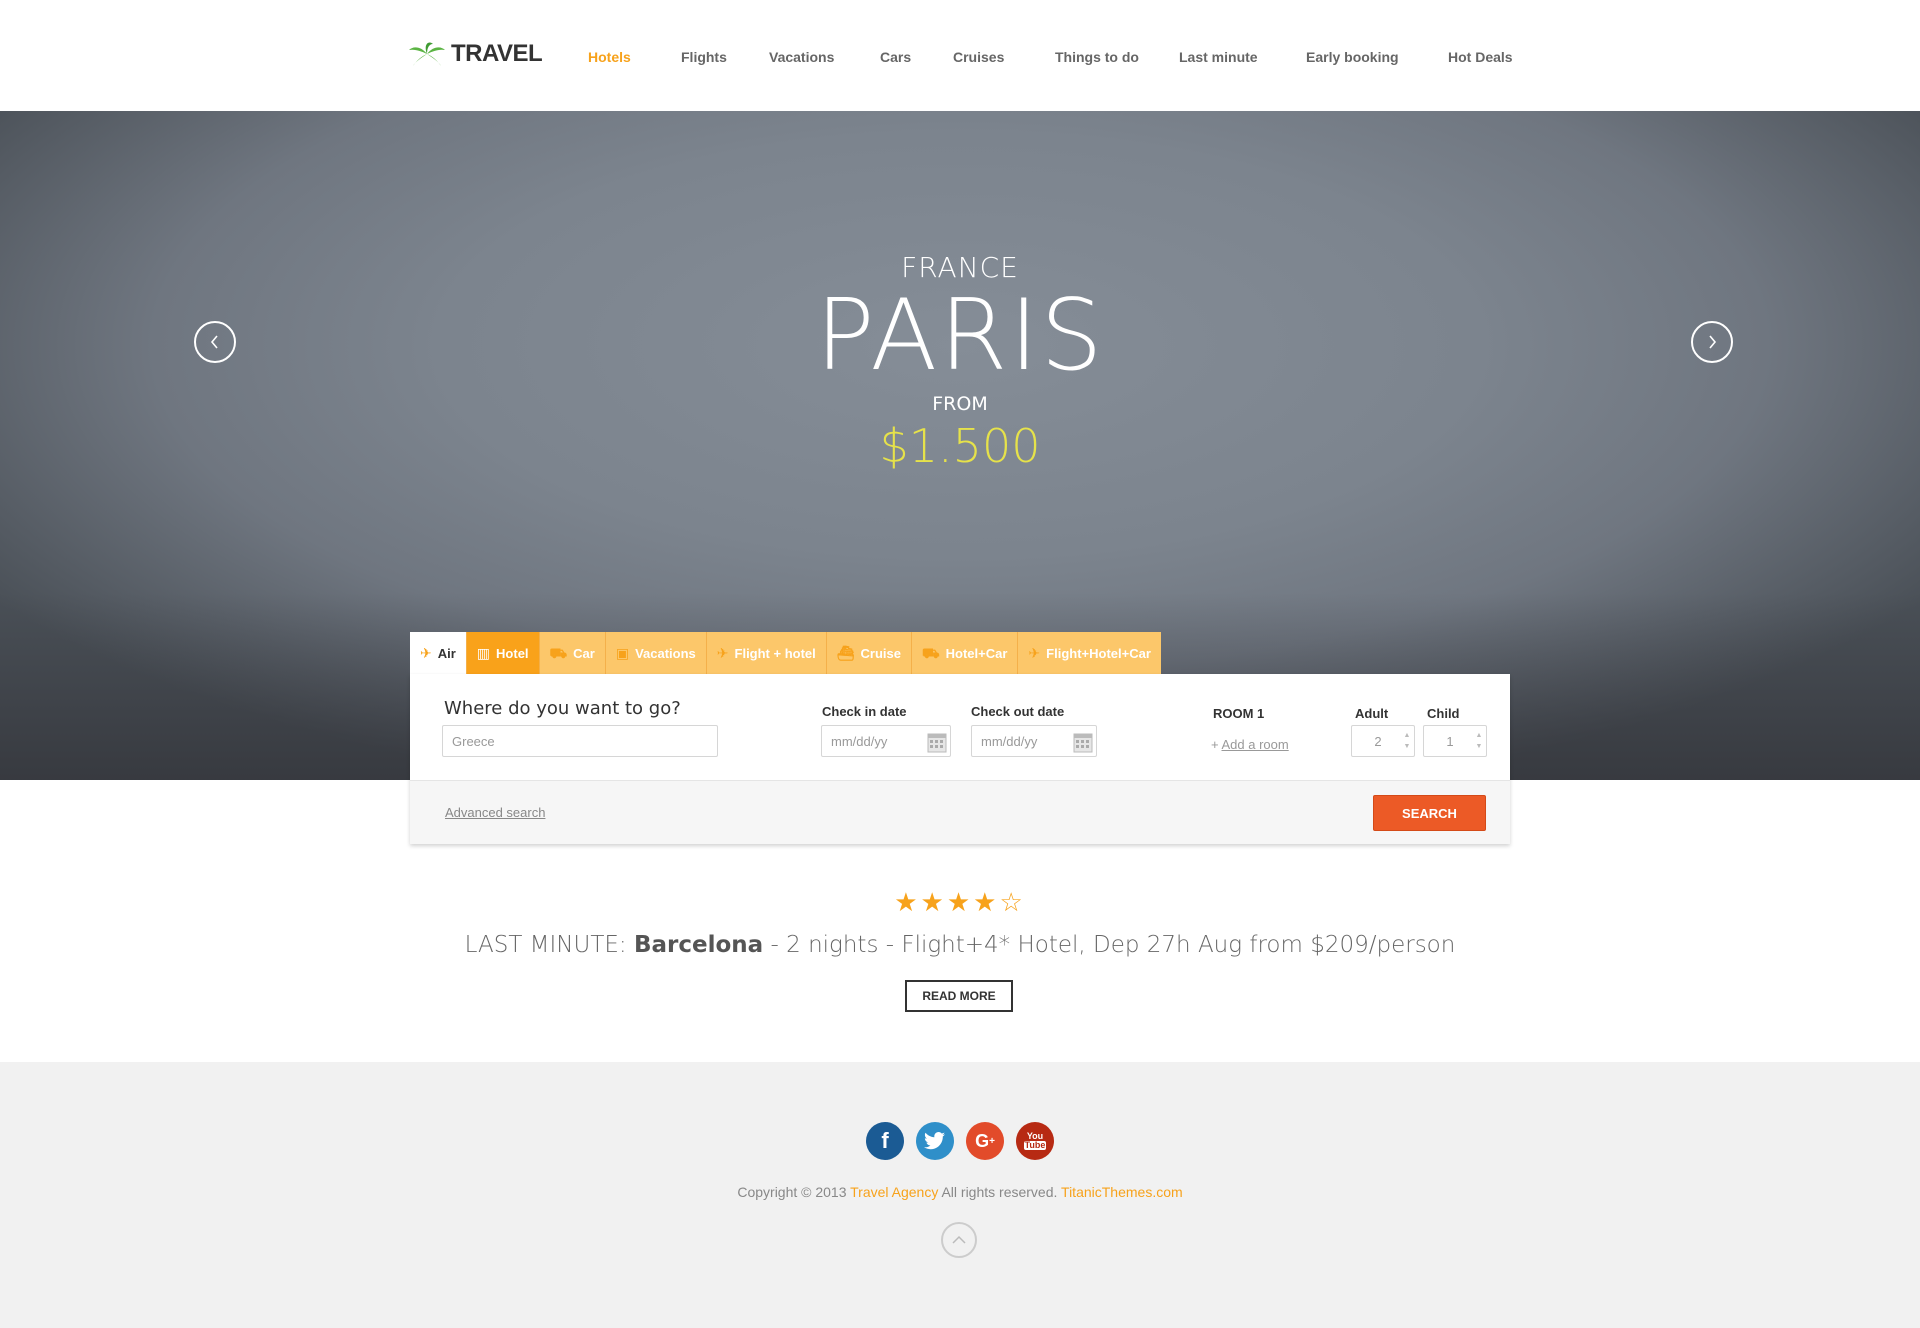 Image resolution: width=1920 pixels, height=1328 pixels. Describe the element at coordinates (960, 404) in the screenshot. I see `hero-from-label: FROM` at that location.